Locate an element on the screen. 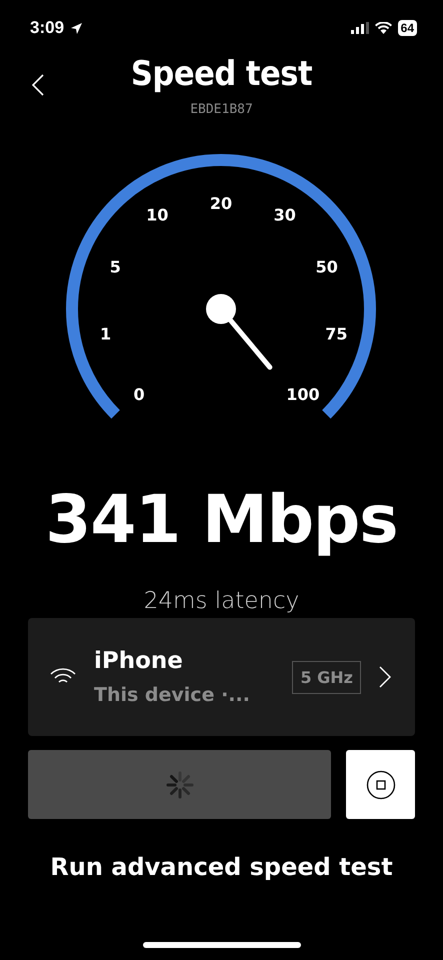 This screenshot has height=960, width=443. latency-text: 24ms latency is located at coordinates (222, 601).